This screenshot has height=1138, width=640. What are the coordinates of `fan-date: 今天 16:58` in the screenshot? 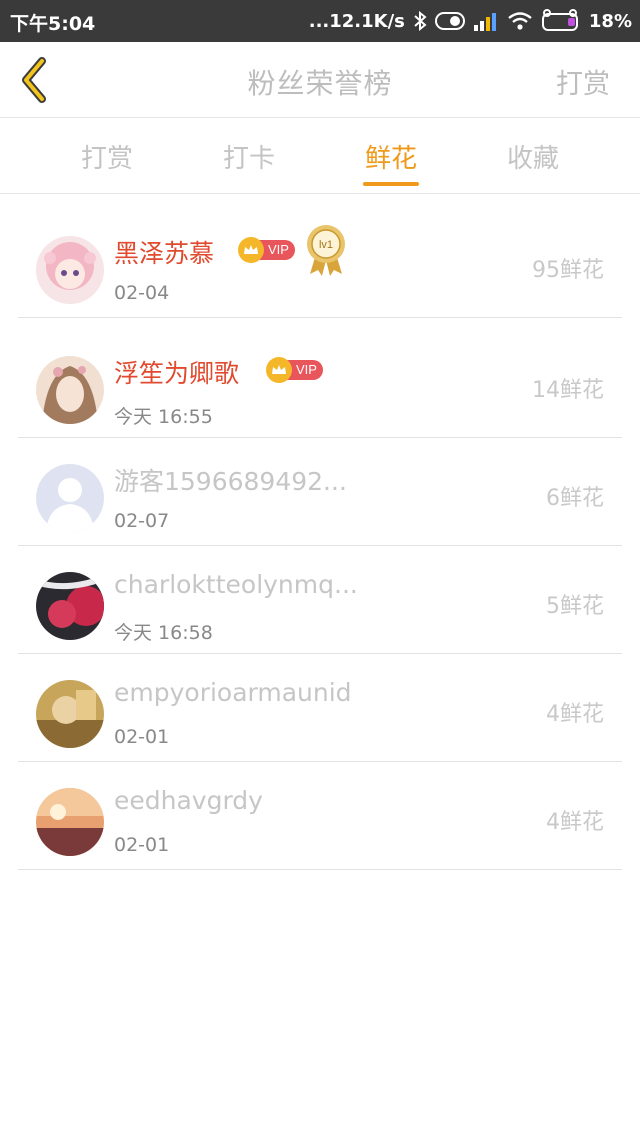 It's located at (163, 633).